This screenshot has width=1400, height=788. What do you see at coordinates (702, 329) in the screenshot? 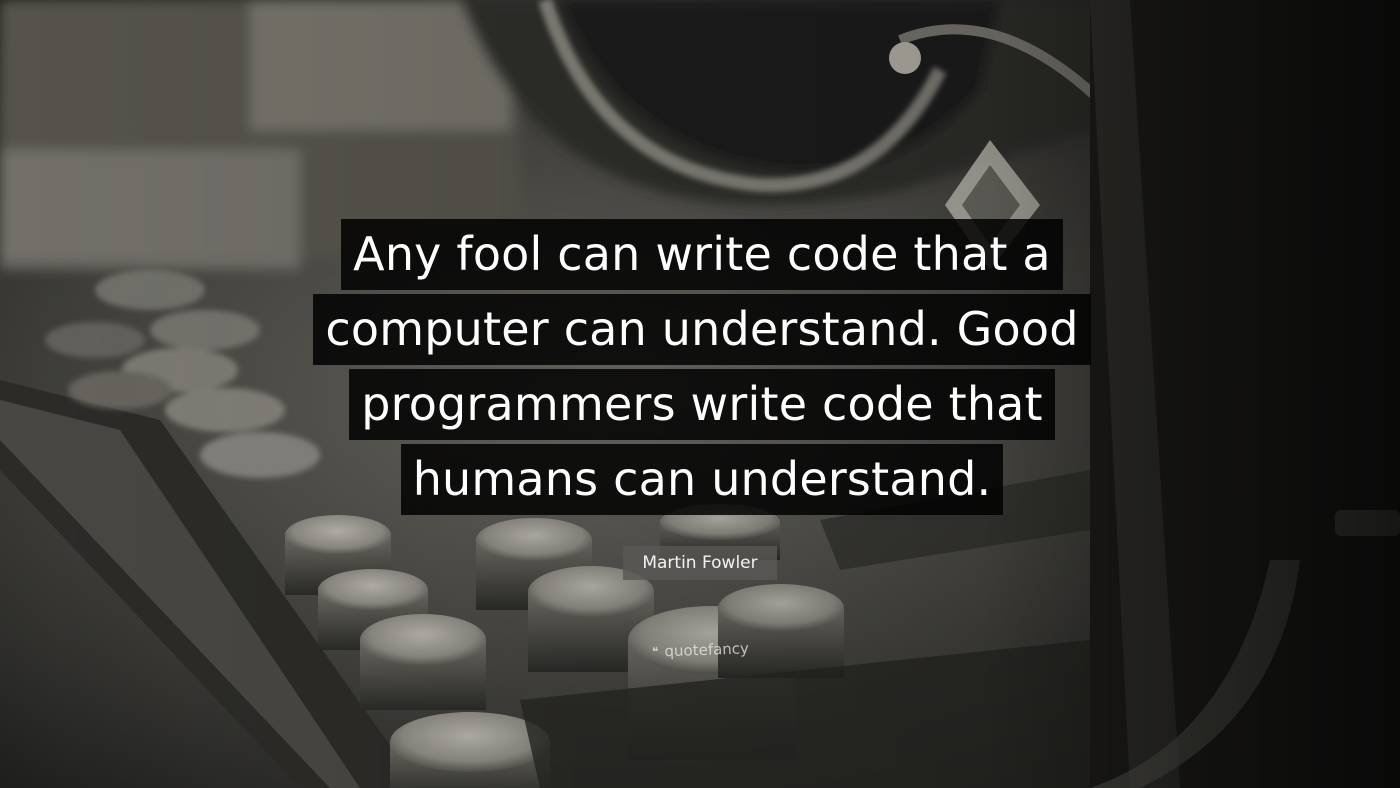
I see `quote-line-2: computer can understand. Good` at bounding box center [702, 329].